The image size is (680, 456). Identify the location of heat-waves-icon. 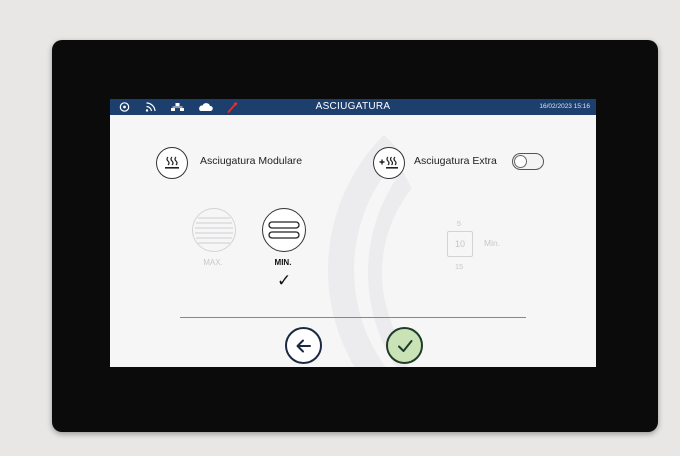
(172, 162).